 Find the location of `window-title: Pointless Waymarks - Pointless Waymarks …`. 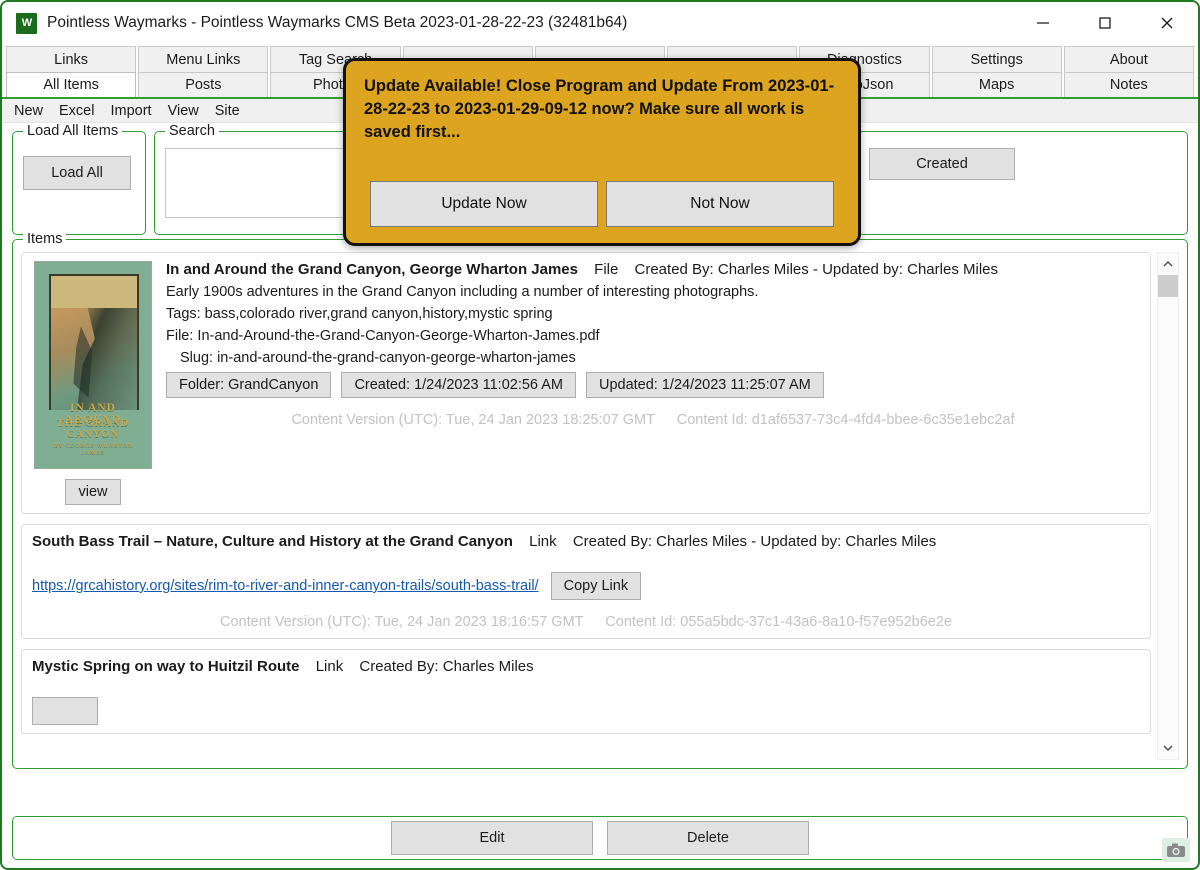

window-title: Pointless Waymarks - Pointless Waymarks … is located at coordinates (337, 22).